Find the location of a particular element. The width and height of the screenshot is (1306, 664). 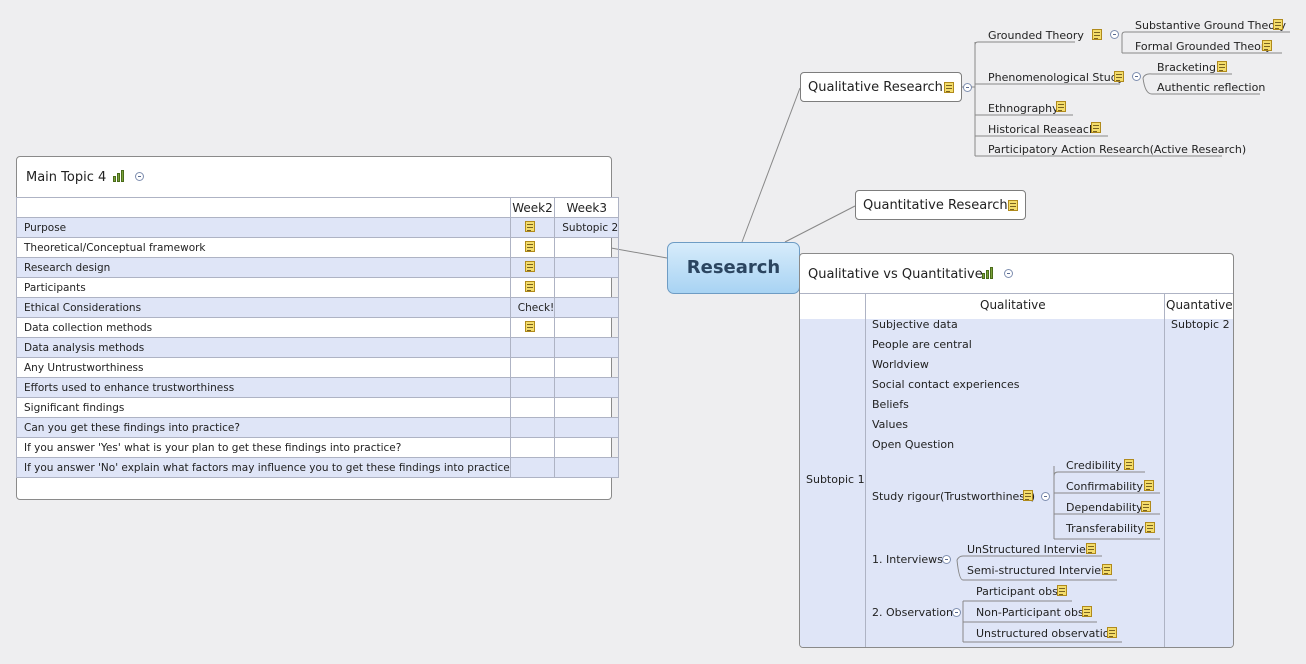

observation-label: 2. Observation is located at coordinates (912, 612).